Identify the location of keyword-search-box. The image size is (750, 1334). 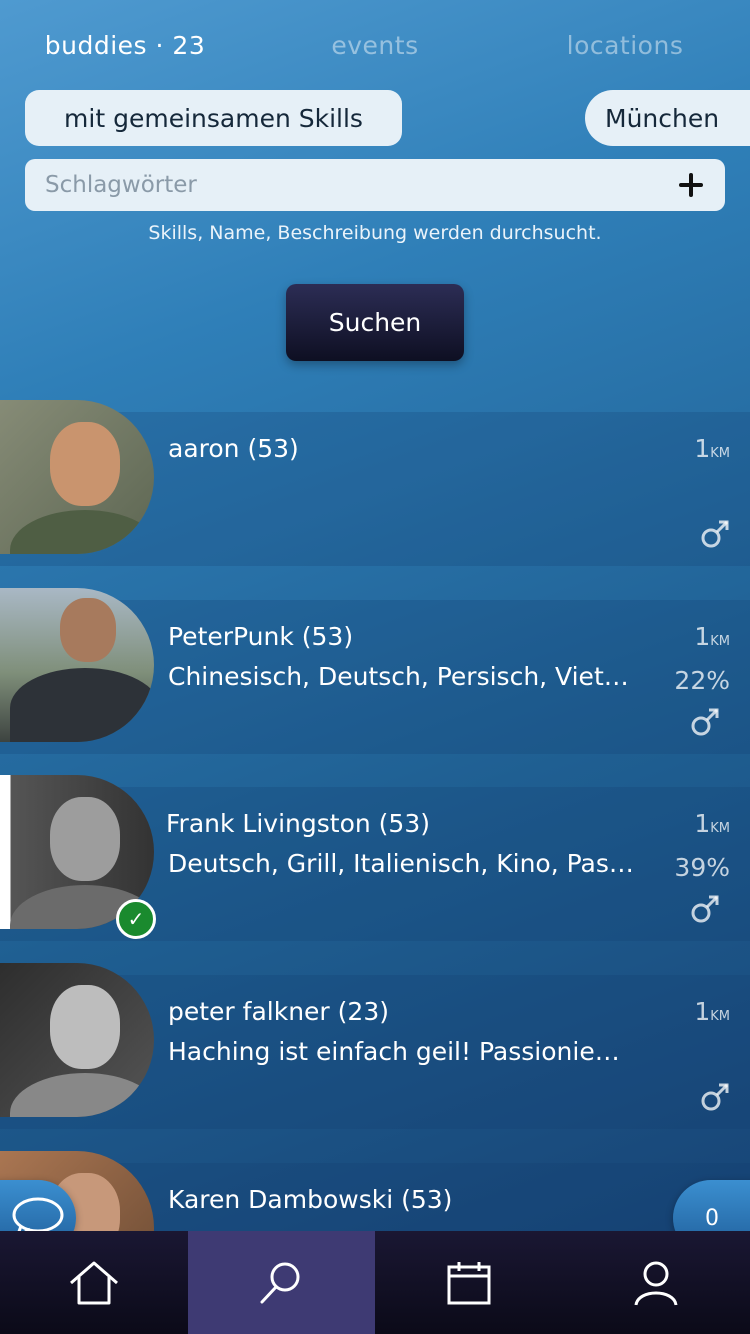
(375, 185).